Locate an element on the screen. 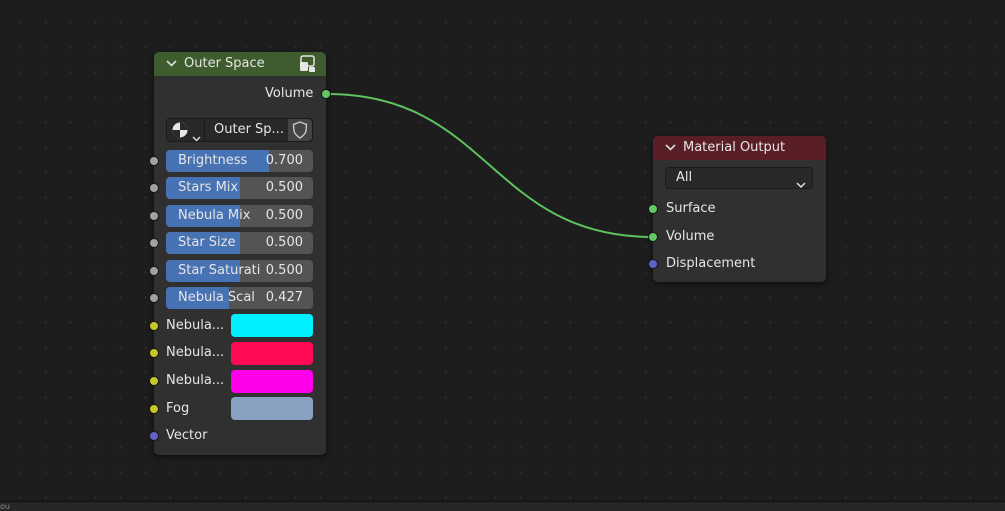  fog-label: Fog is located at coordinates (178, 408).